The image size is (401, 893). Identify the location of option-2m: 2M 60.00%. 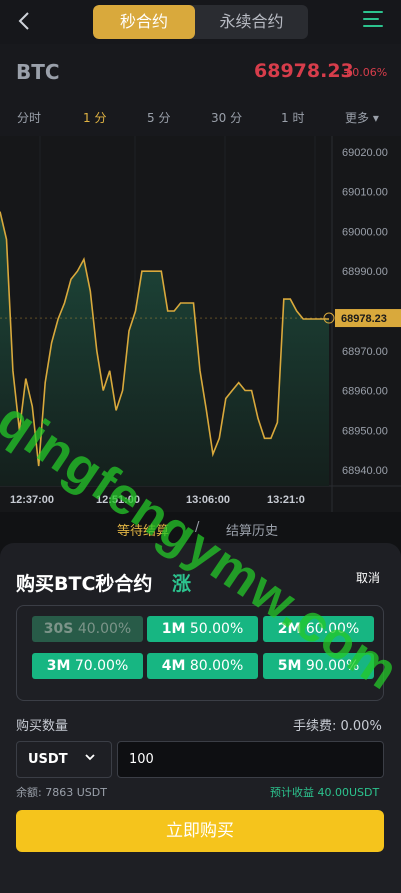
(318, 629).